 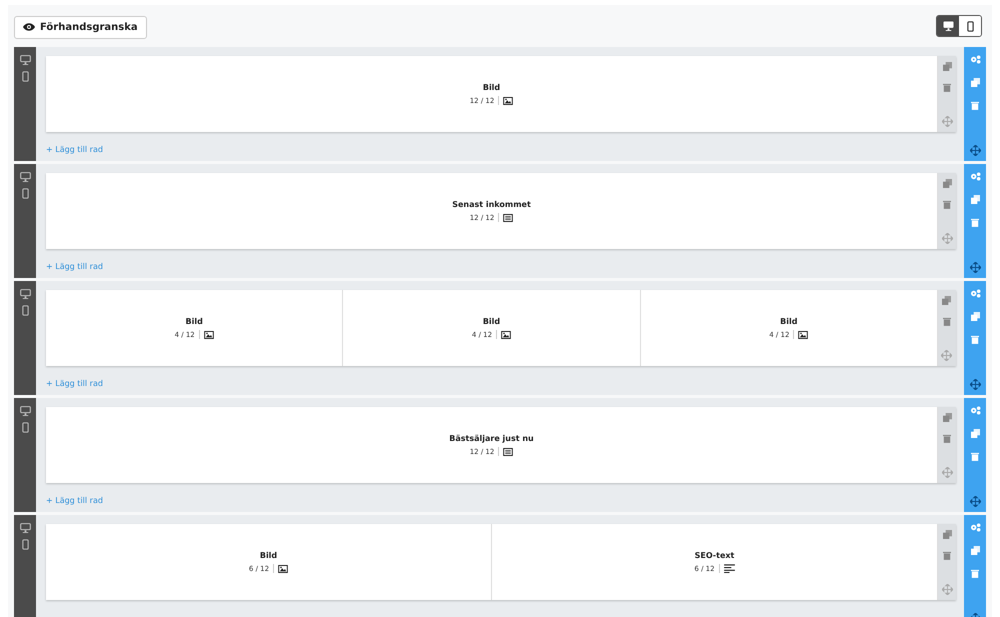 I want to click on mobile-view-button, so click(x=970, y=26).